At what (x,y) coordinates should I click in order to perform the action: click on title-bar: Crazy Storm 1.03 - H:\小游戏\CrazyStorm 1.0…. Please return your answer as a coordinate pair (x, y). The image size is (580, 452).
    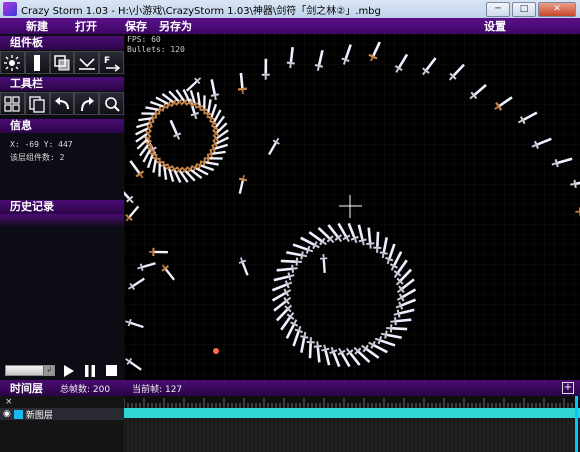
    Looking at the image, I should click on (290, 9).